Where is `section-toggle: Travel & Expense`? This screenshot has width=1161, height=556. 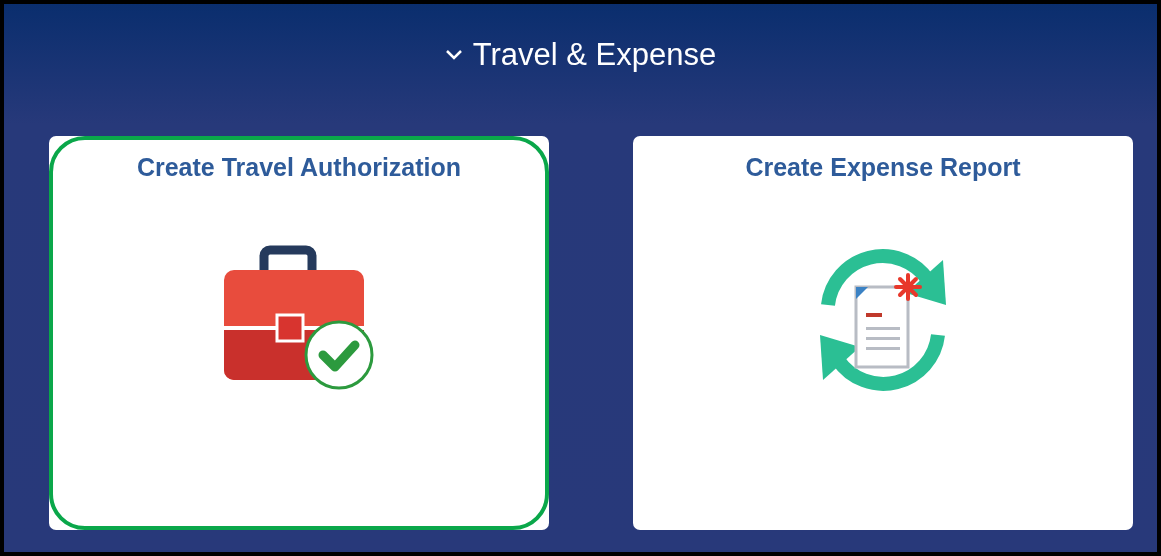
section-toggle: Travel & Expense is located at coordinates (580, 55).